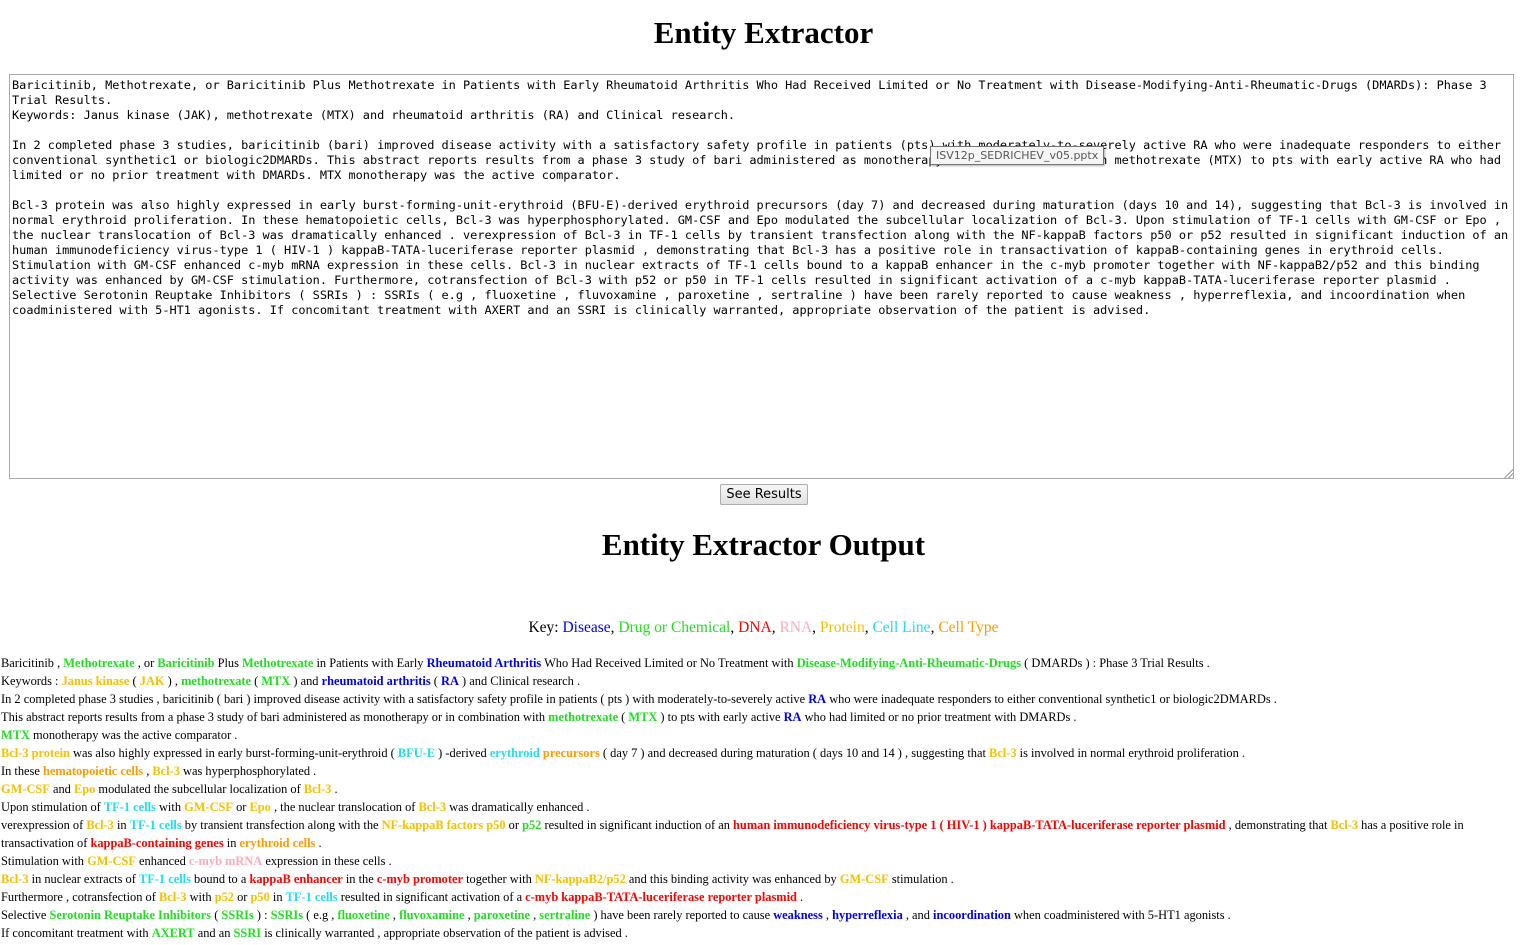  What do you see at coordinates (909, 663) in the screenshot?
I see `entity-drug: Disease-Modifying-Anti-Rheumatic-Drugs` at bounding box center [909, 663].